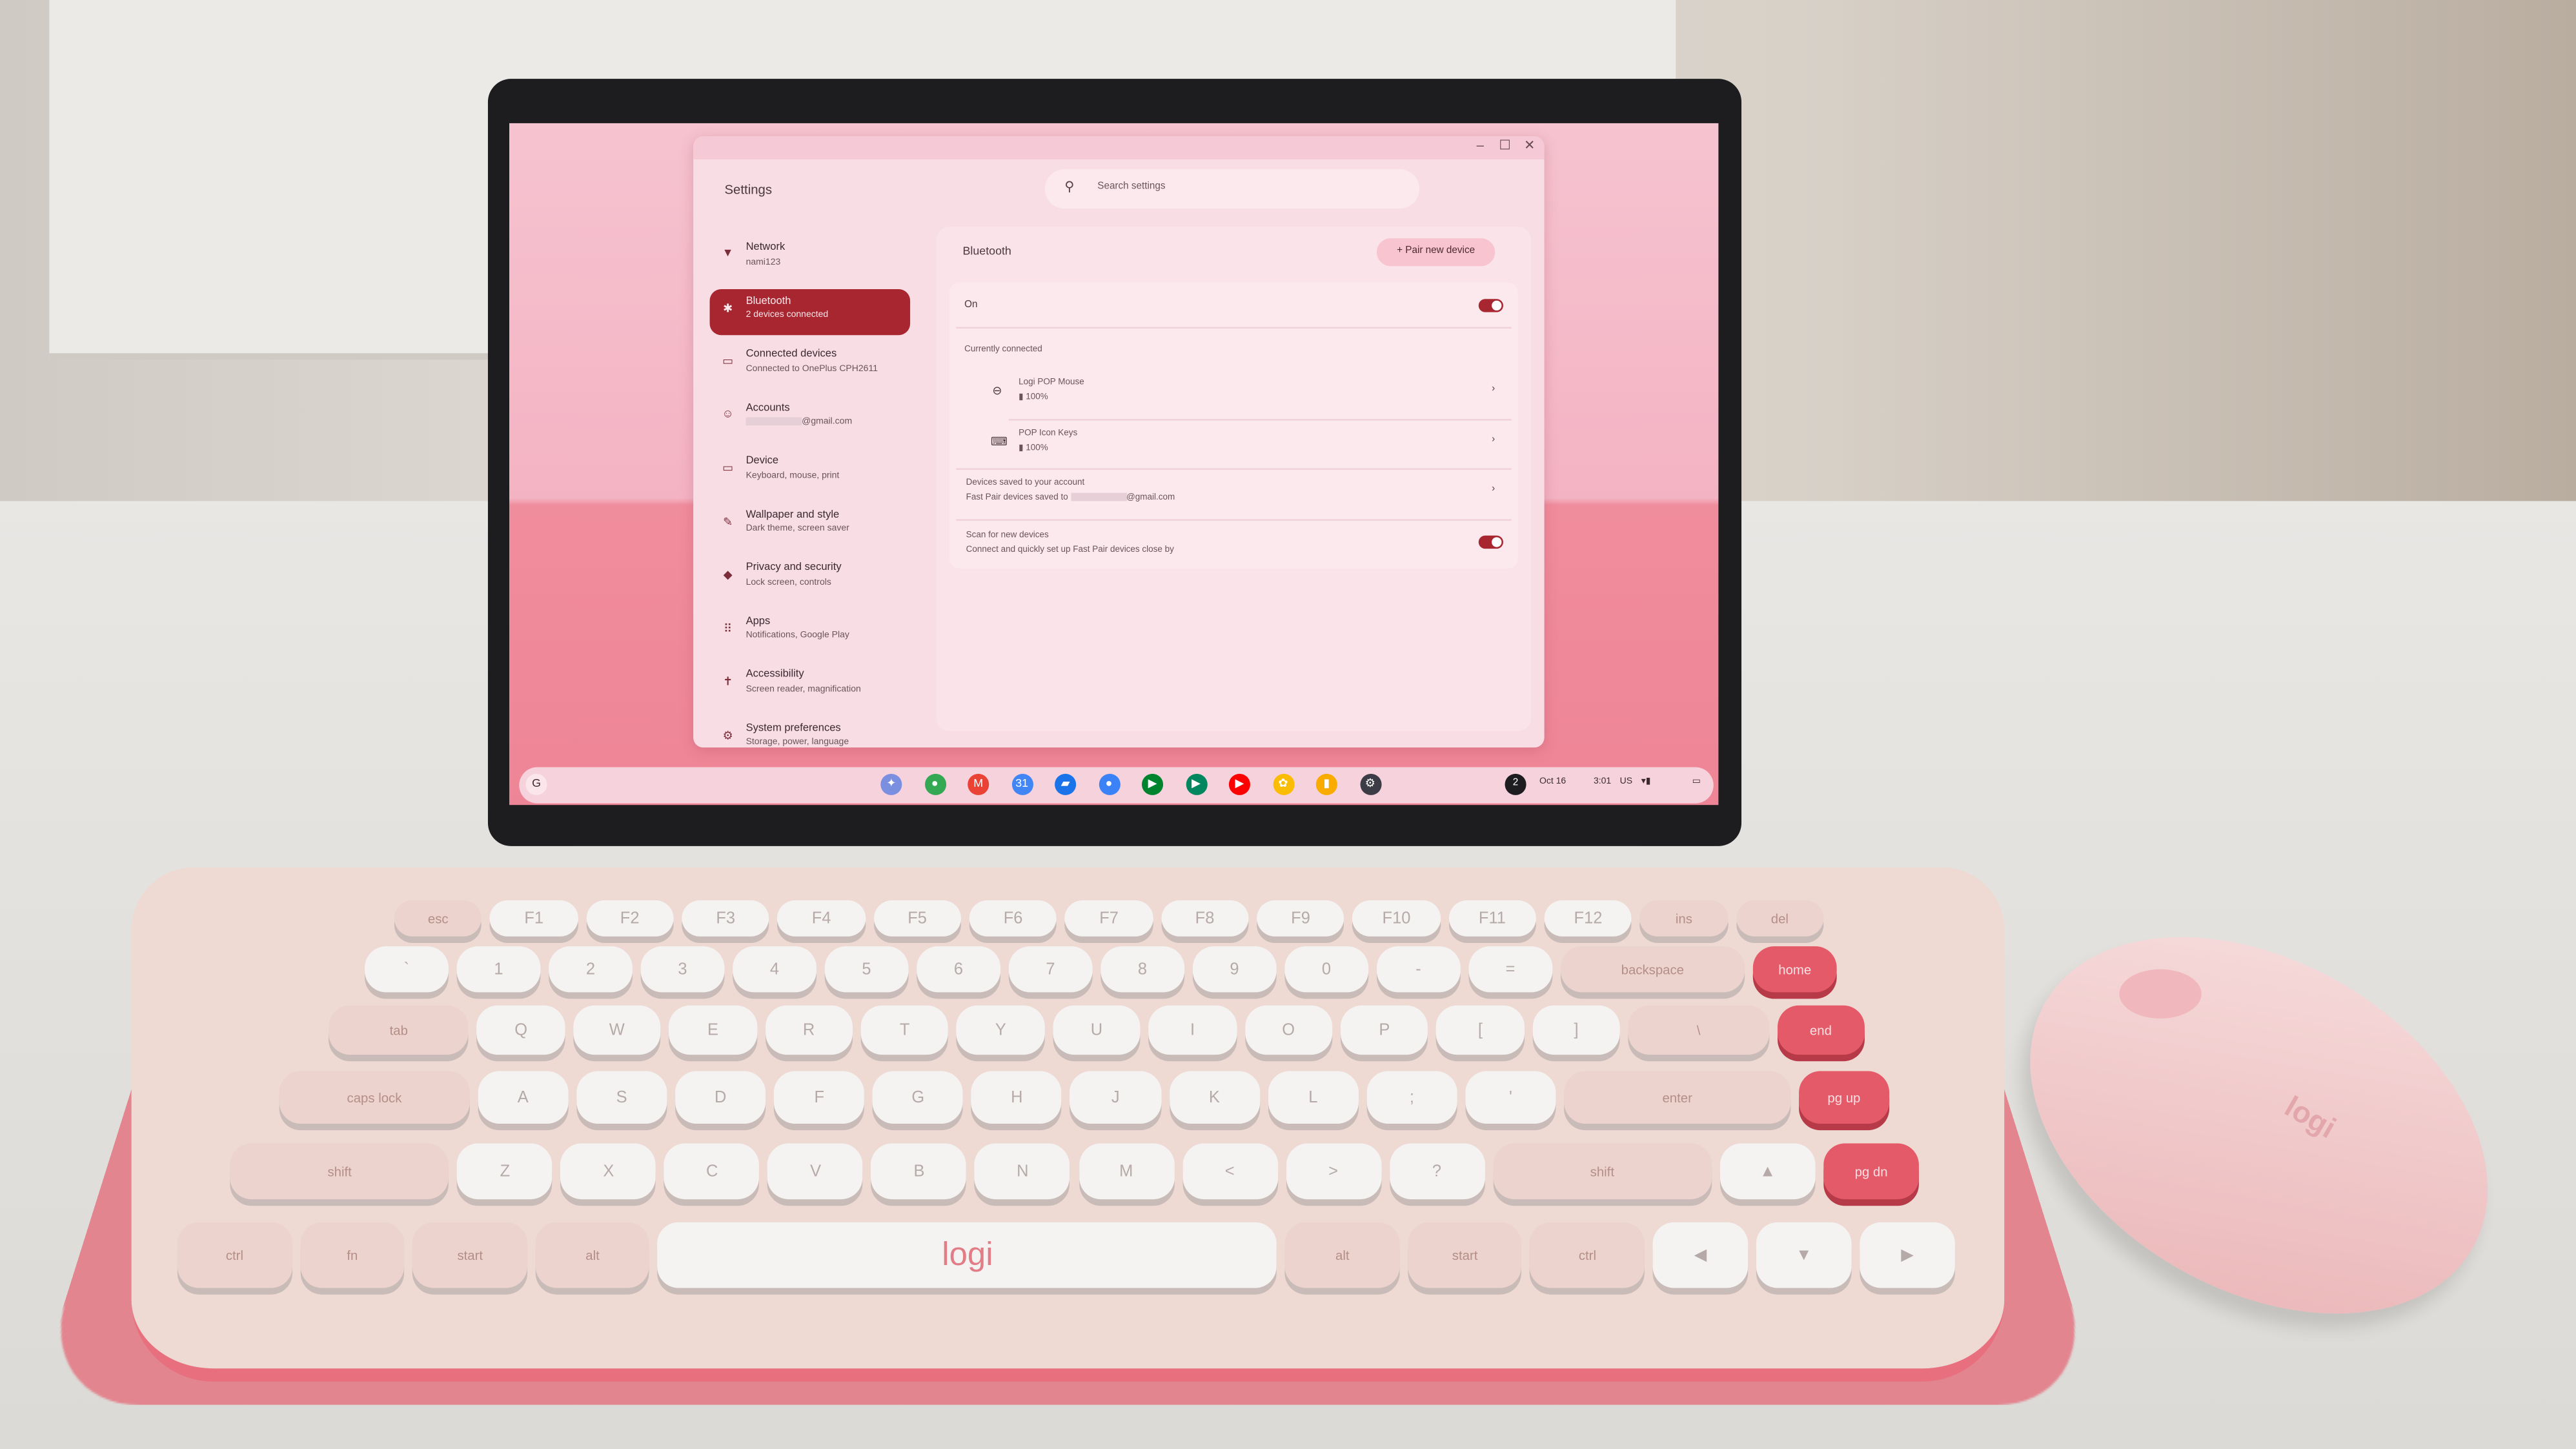  Describe the element at coordinates (1411, 1097) in the screenshot. I see `key--: ;` at that location.